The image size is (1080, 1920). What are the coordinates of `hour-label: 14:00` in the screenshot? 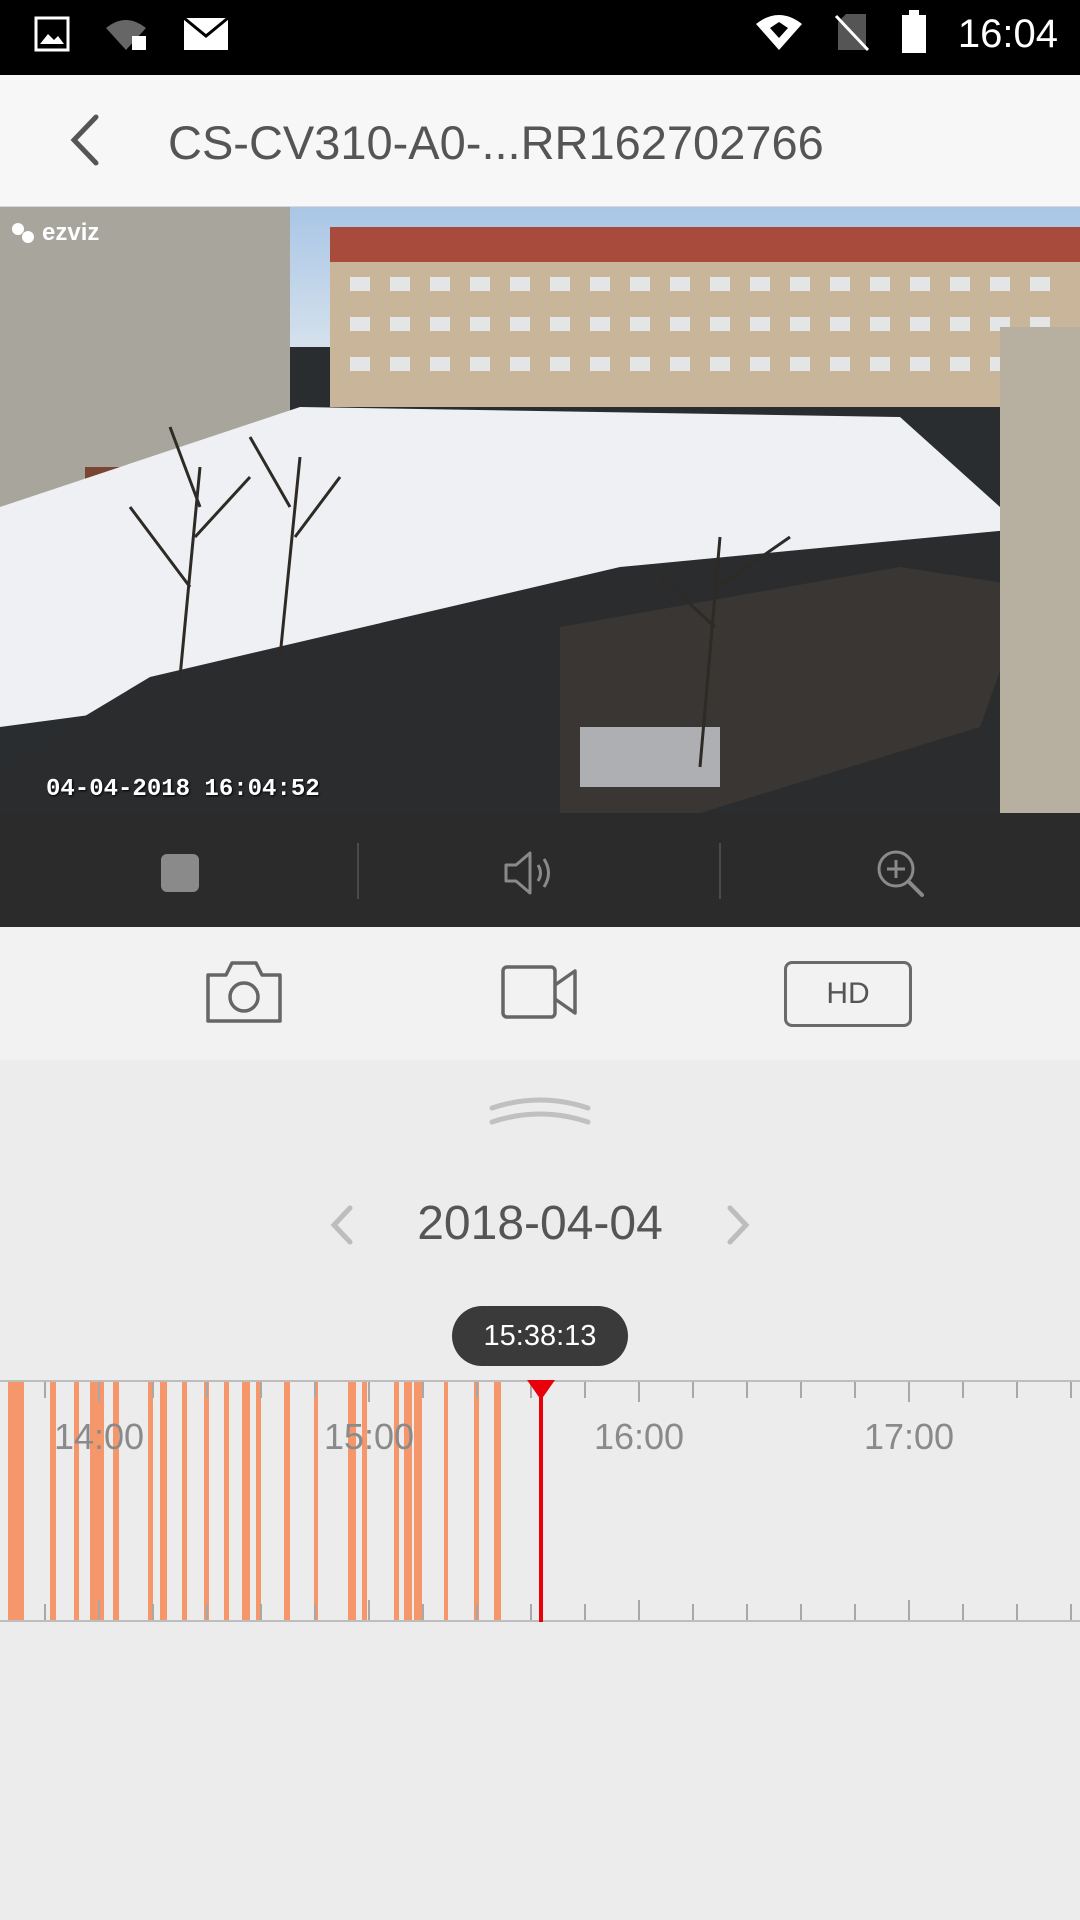 It's located at (99, 1436).